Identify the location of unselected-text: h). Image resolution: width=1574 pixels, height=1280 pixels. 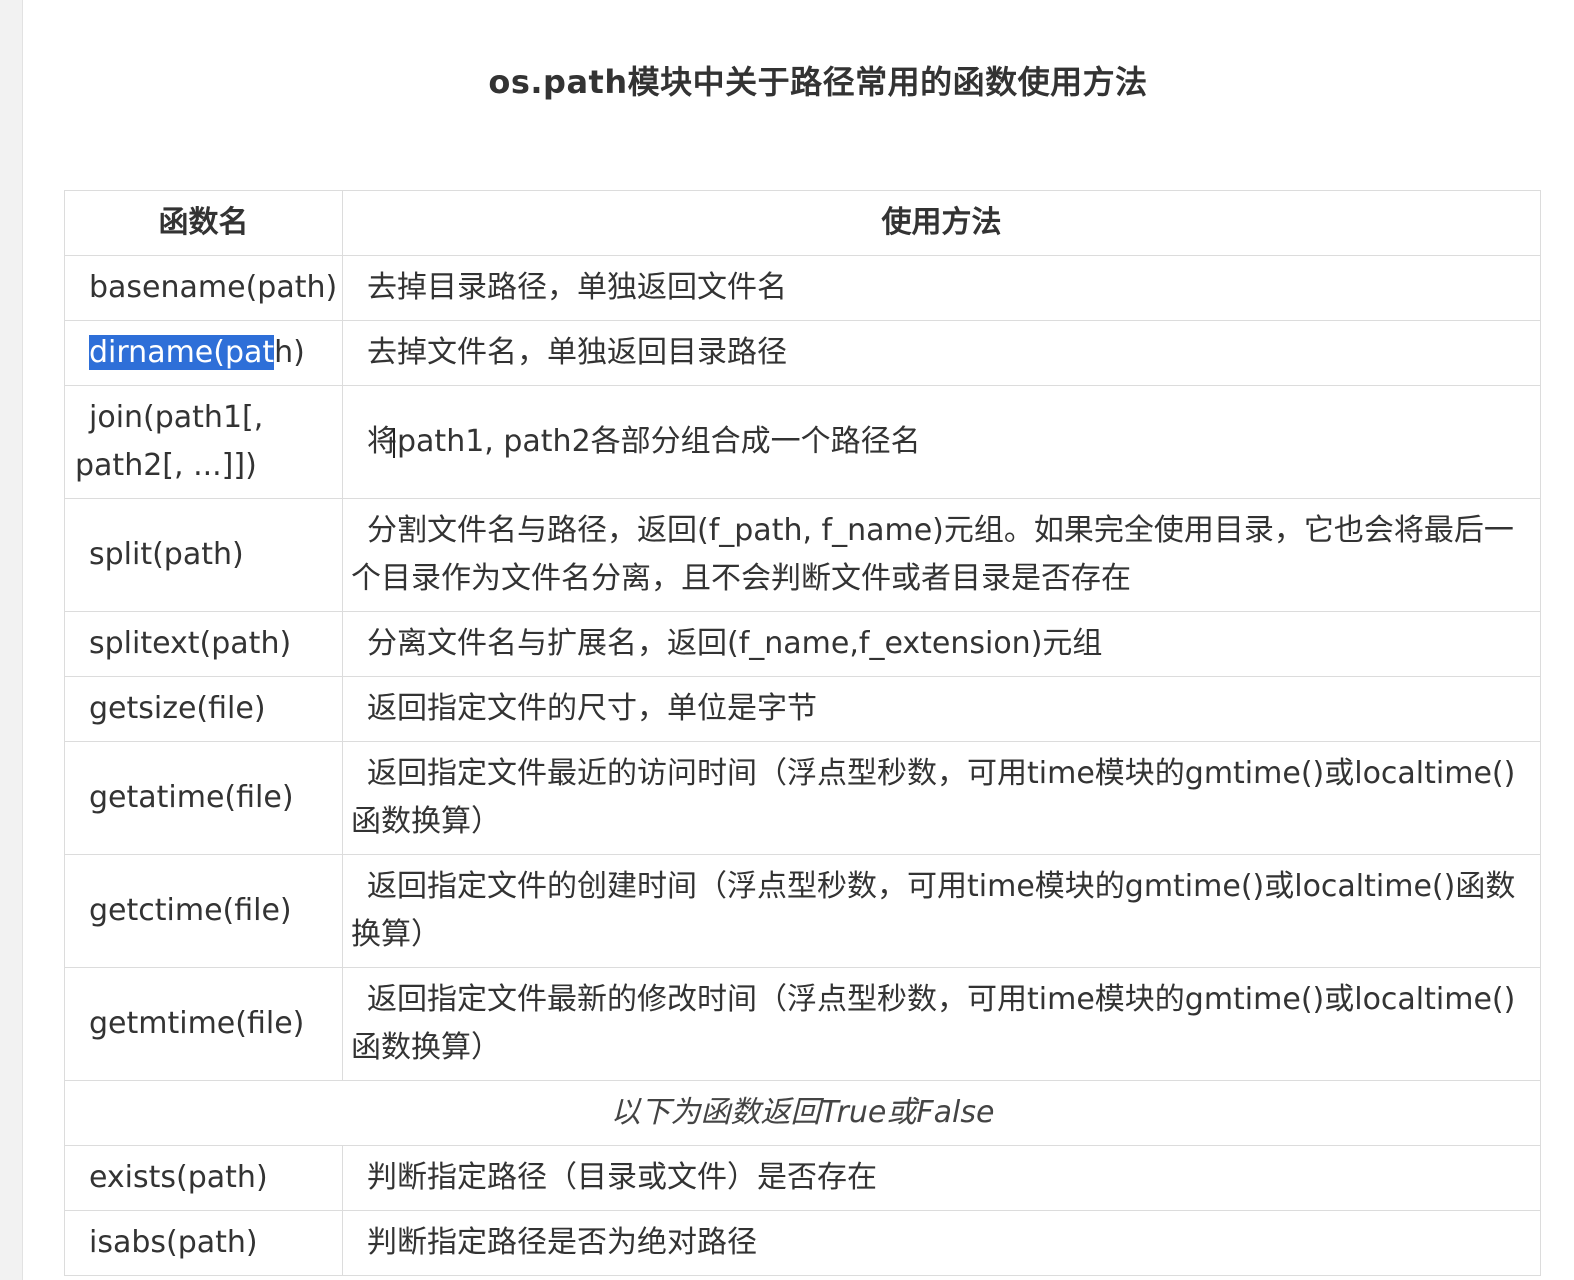
(289, 352).